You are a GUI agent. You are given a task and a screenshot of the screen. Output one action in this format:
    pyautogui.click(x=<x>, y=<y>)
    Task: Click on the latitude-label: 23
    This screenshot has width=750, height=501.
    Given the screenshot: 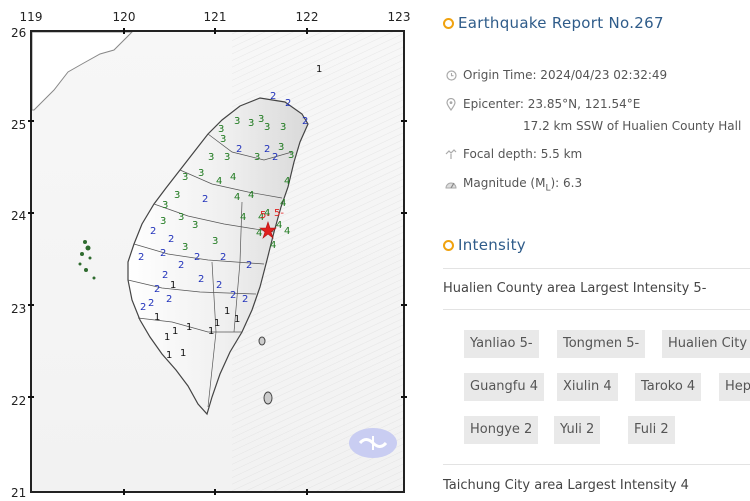 What is the action you would take?
    pyautogui.click(x=19, y=309)
    